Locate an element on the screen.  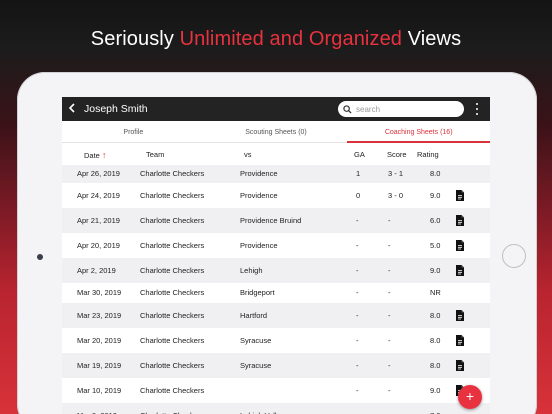
tab-scouting-sheets: Scouting Sheets (0) is located at coordinates (276, 132).